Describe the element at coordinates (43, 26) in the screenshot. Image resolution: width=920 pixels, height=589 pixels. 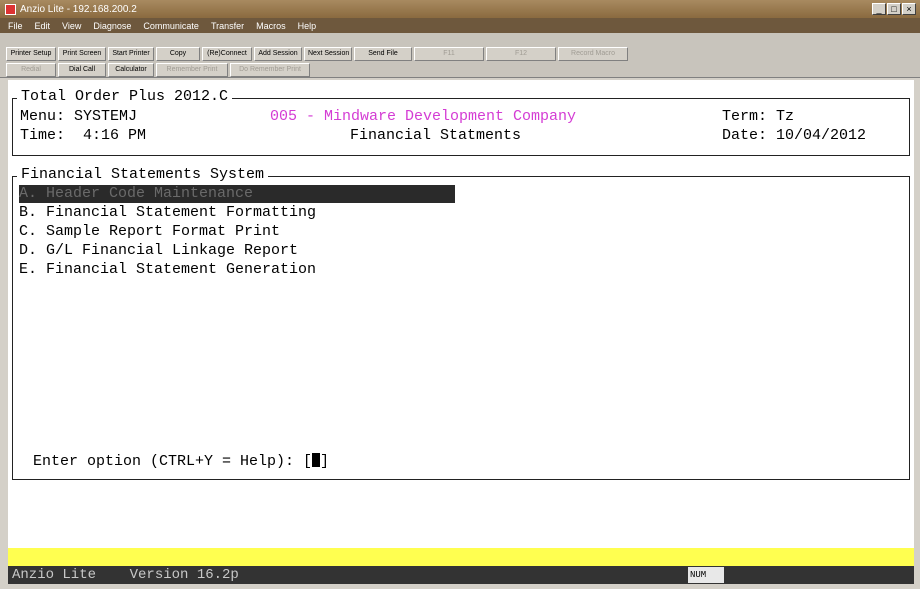
I see `menu-edit: Edit` at that location.